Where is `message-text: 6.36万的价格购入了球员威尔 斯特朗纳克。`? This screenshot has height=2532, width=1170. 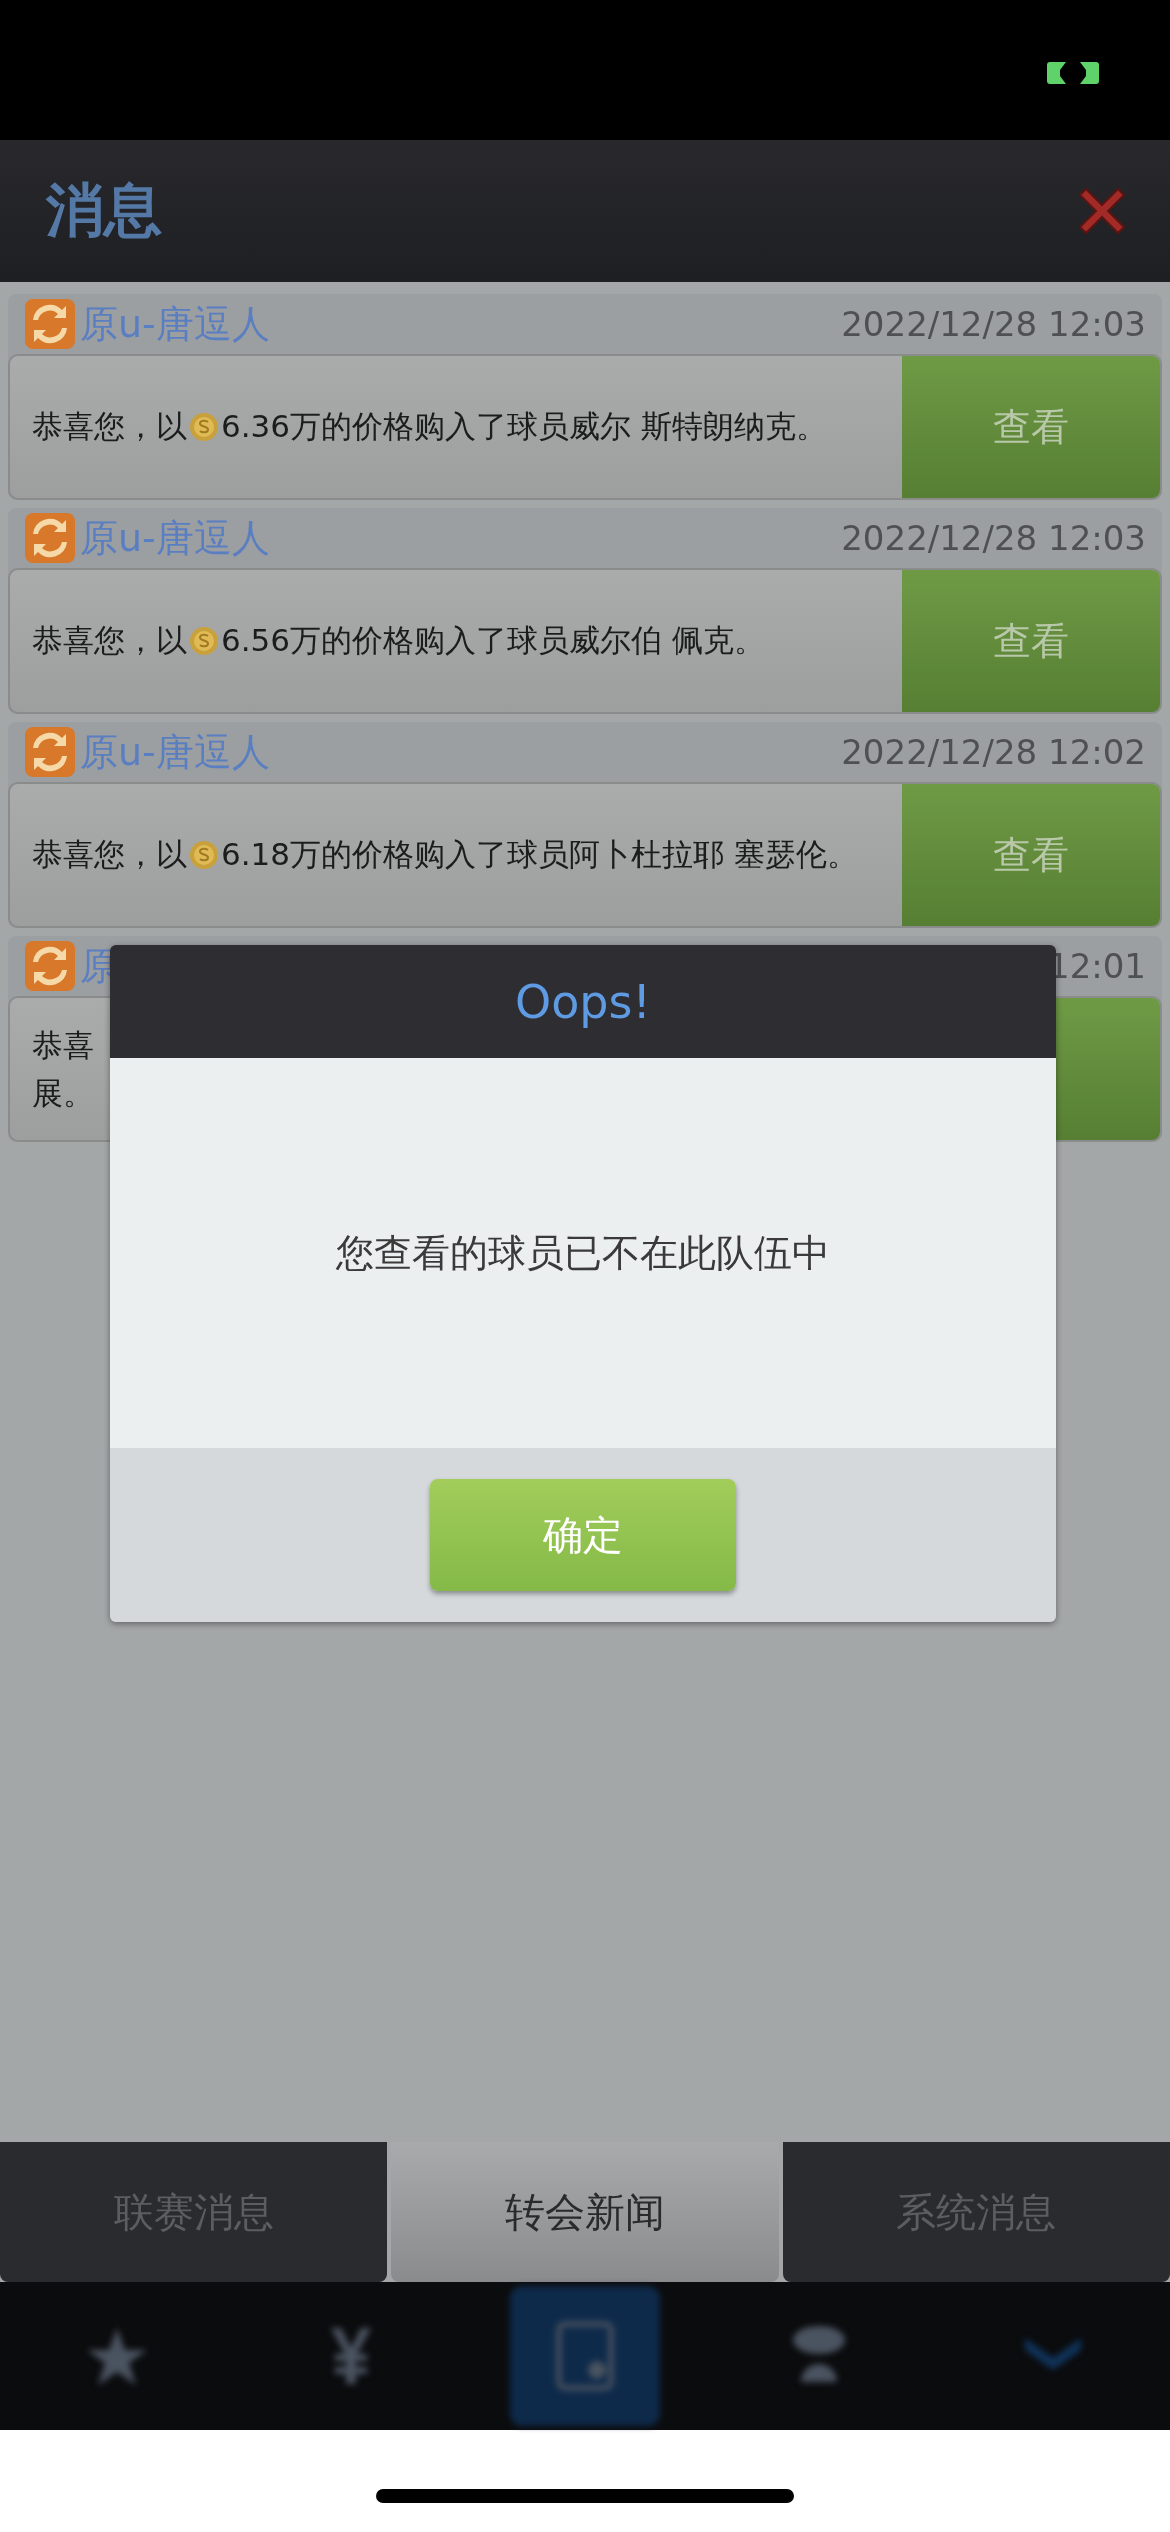 message-text: 6.36万的价格购入了球员威尔 斯特朗纳克。 is located at coordinates (524, 426).